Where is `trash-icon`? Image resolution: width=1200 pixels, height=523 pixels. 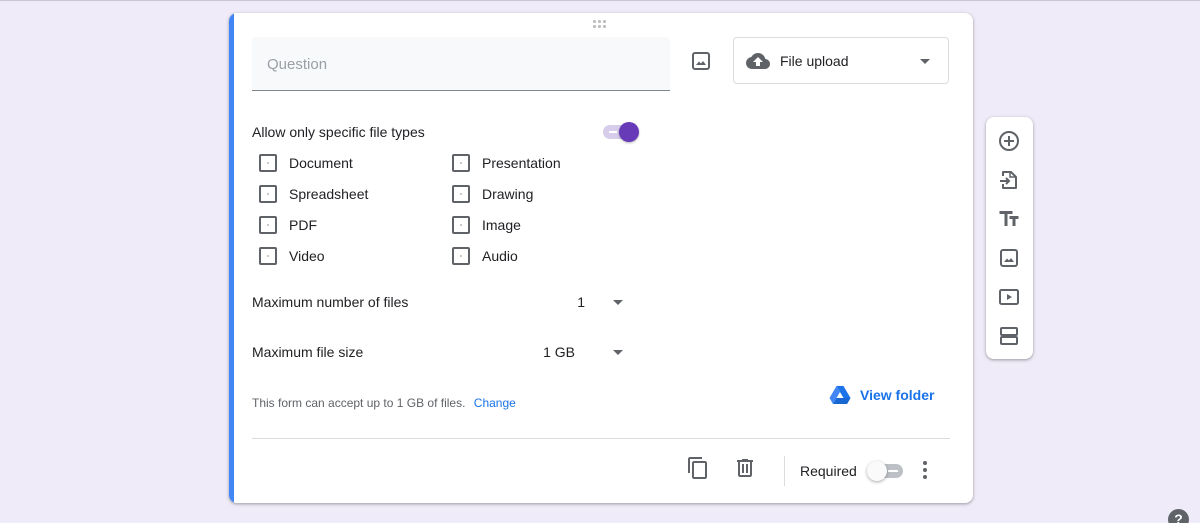
trash-icon is located at coordinates (745, 468).